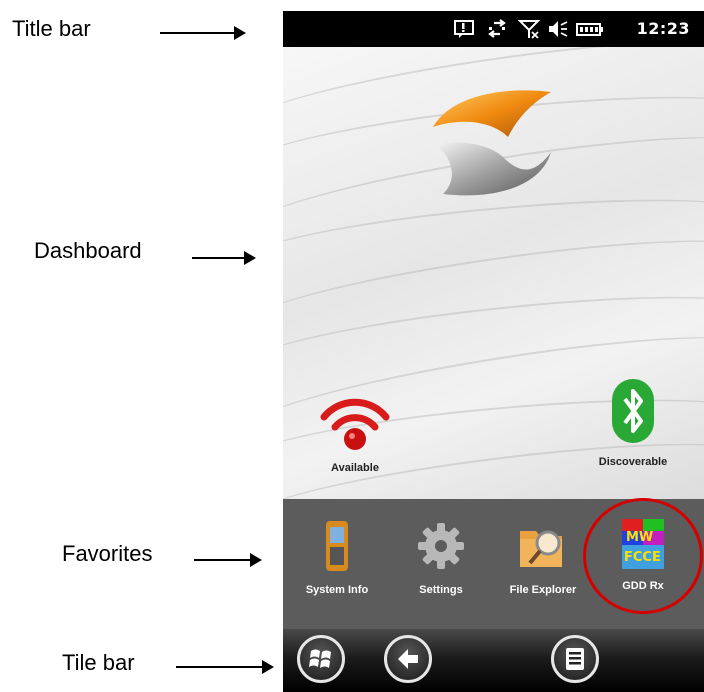 This screenshot has height=692, width=704. I want to click on clock-time: 12:23, so click(663, 28).